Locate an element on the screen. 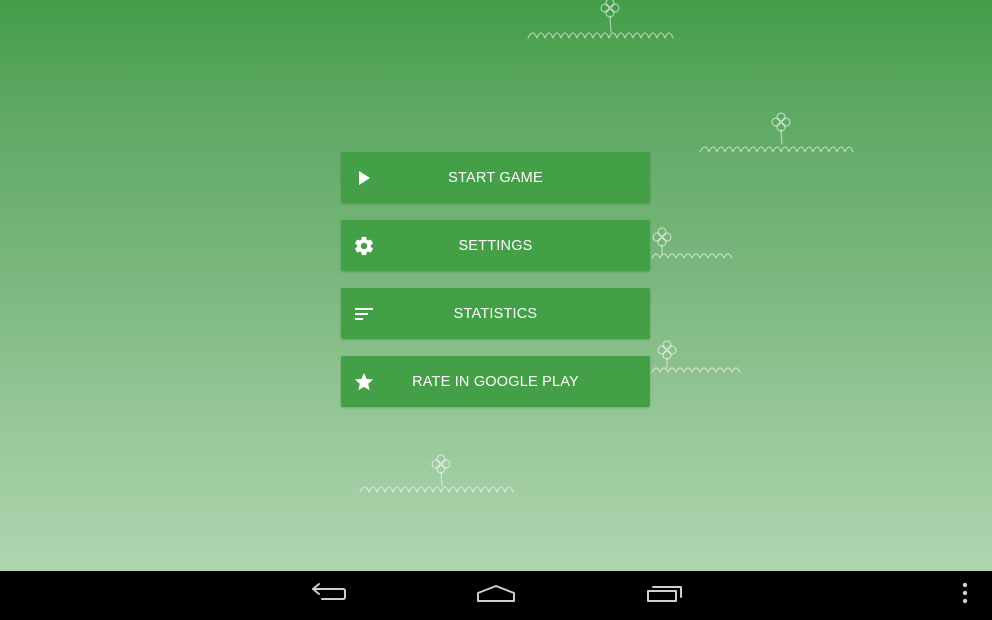  rate-in-google-play-button: RATE IN GOOGLE PLAY is located at coordinates (495, 381).